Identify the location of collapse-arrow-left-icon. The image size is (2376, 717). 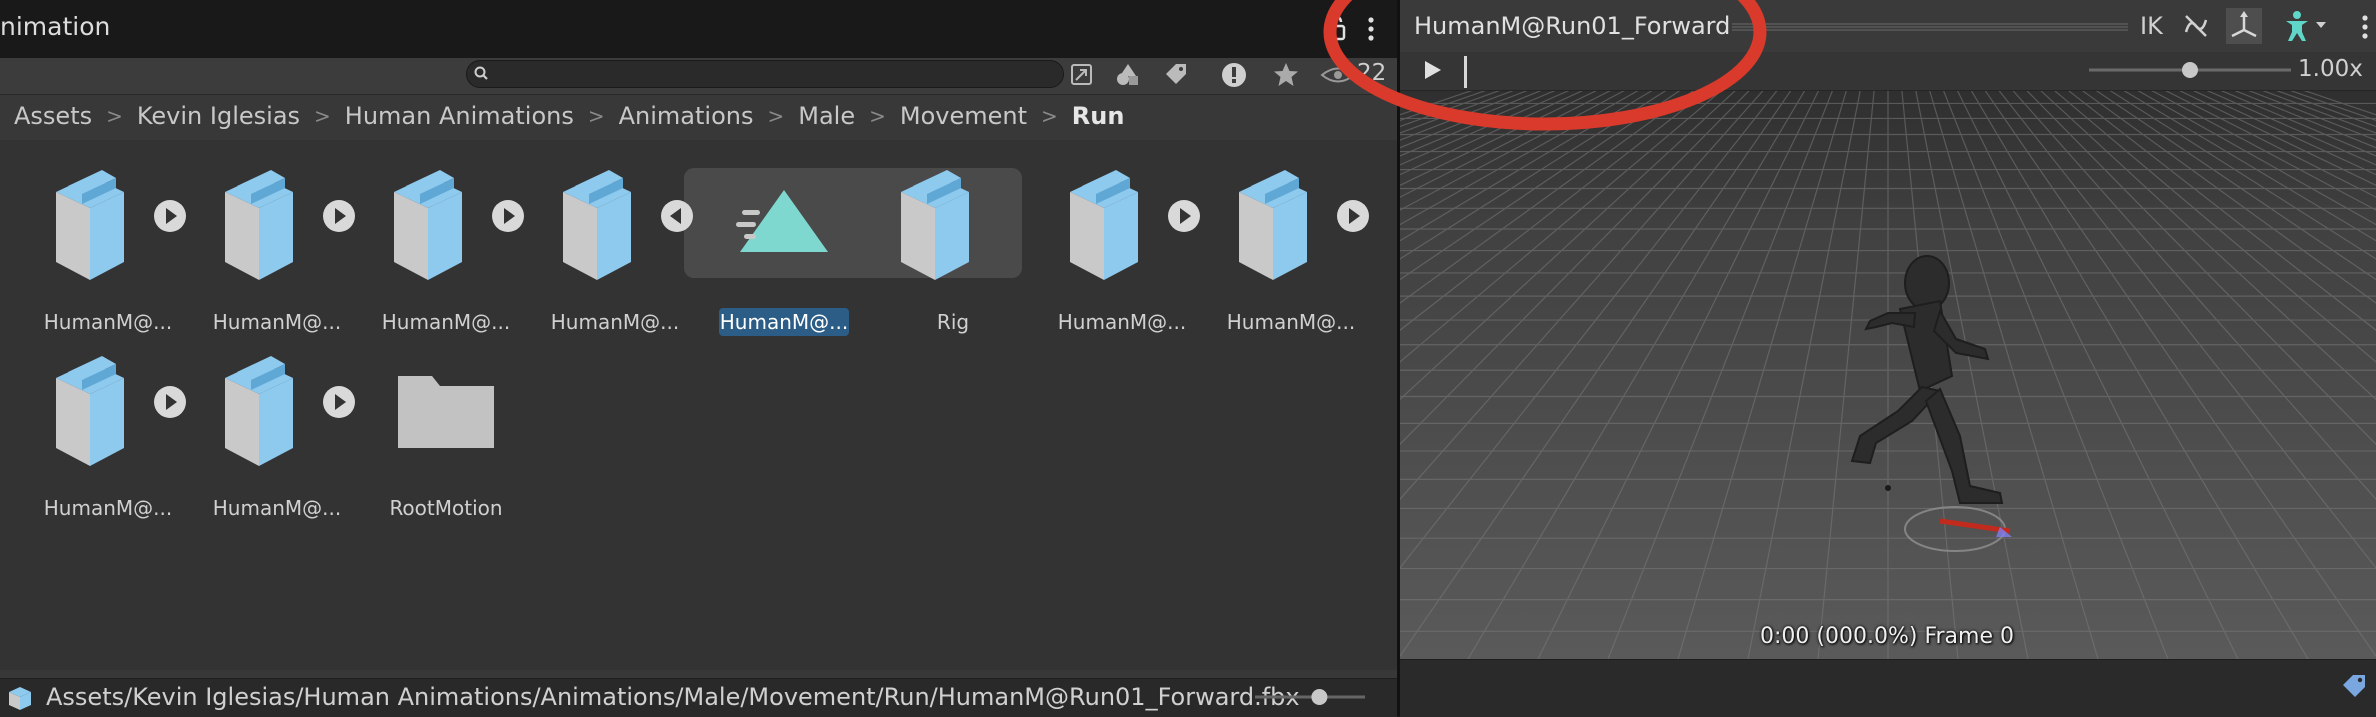
(677, 216).